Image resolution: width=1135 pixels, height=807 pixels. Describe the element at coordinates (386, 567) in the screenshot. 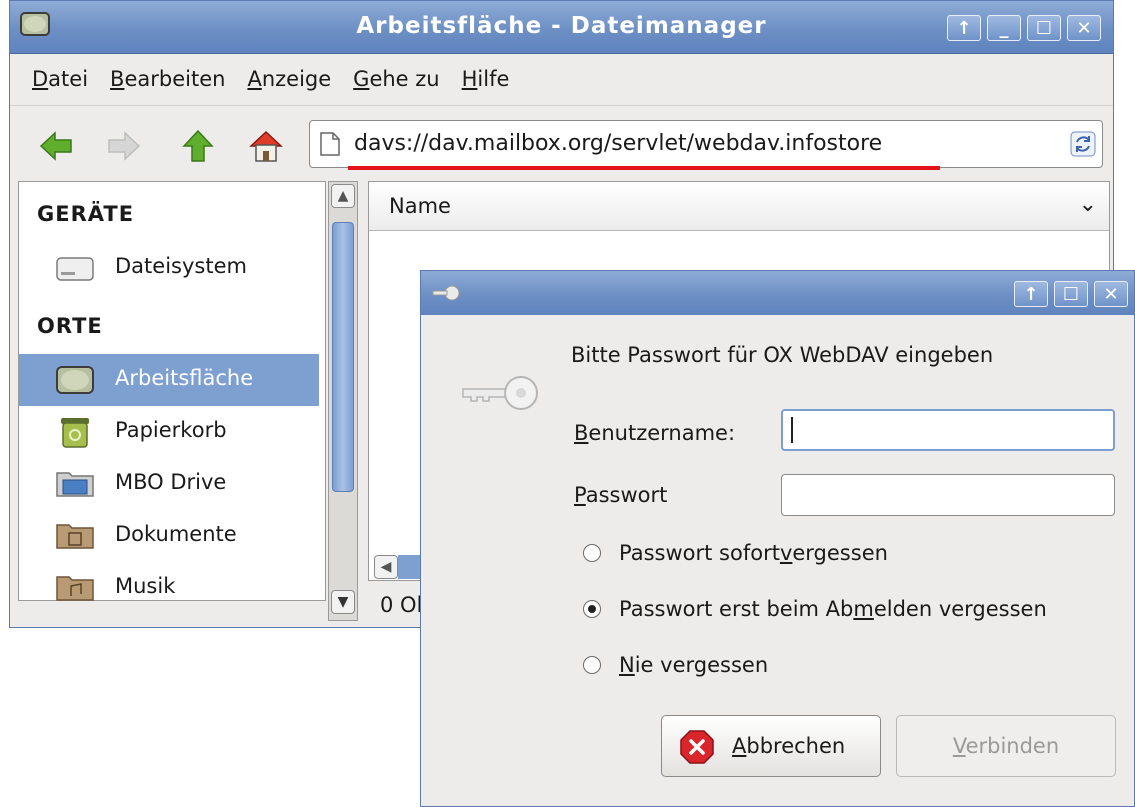

I see `scroll-left-button: ◀` at that location.